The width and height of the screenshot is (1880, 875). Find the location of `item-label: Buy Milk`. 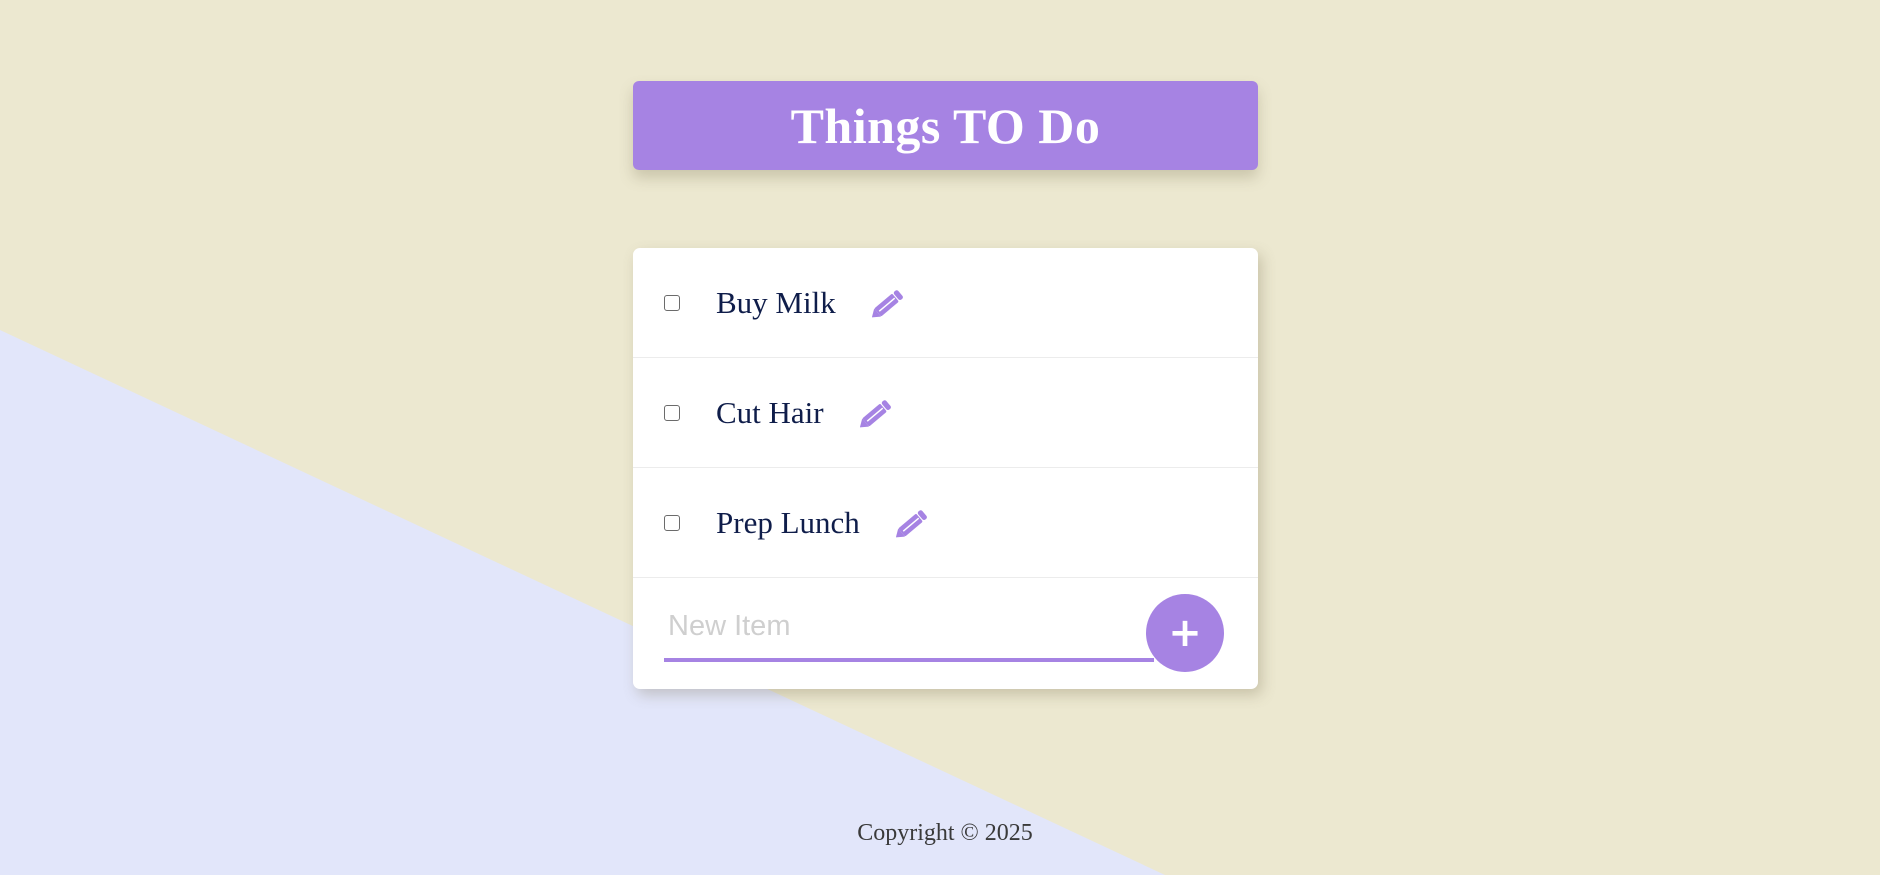

item-label: Buy Milk is located at coordinates (776, 302).